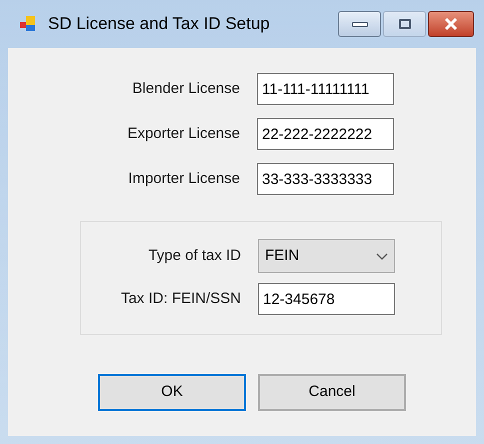 The image size is (484, 444). What do you see at coordinates (326, 256) in the screenshot?
I see `dropdown: FEIN` at bounding box center [326, 256].